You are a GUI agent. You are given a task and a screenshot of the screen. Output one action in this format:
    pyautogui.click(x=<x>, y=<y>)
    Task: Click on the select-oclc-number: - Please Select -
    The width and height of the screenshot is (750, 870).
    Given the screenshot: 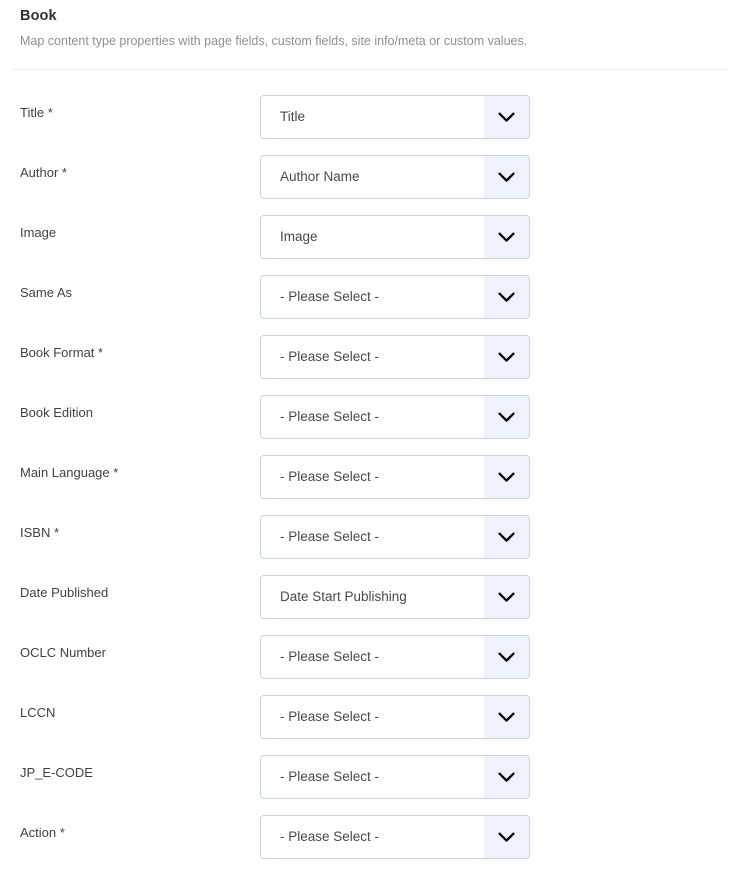 What is the action you would take?
    pyautogui.click(x=395, y=657)
    